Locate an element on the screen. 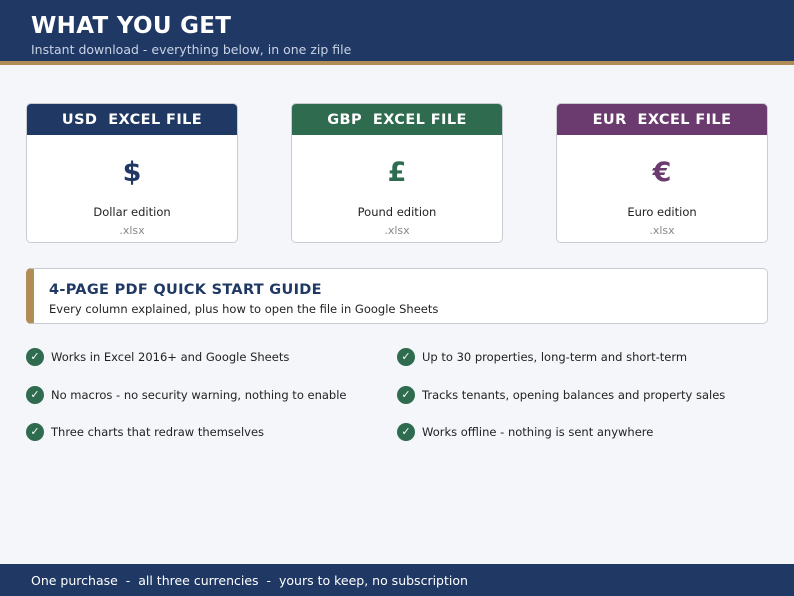 The height and width of the screenshot is (596, 794). euro-symbol-icon: € is located at coordinates (662, 172).